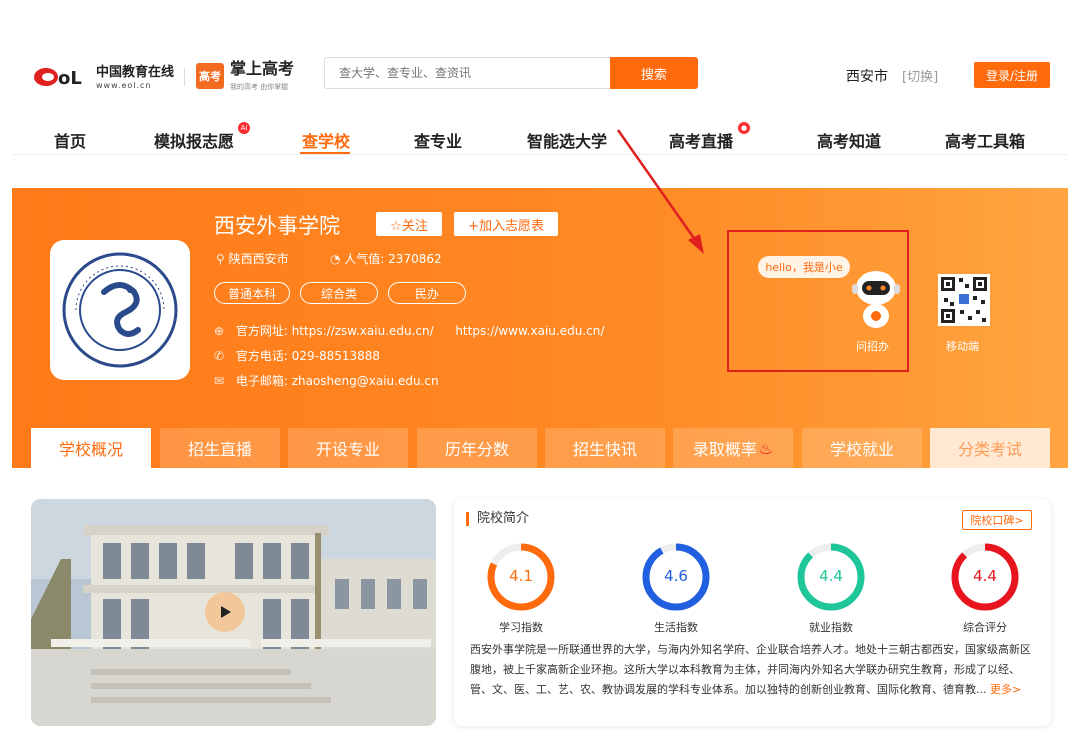 Image resolution: width=1080 pixels, height=741 pixels. I want to click on school-name: 西安外事学院, so click(277, 226).